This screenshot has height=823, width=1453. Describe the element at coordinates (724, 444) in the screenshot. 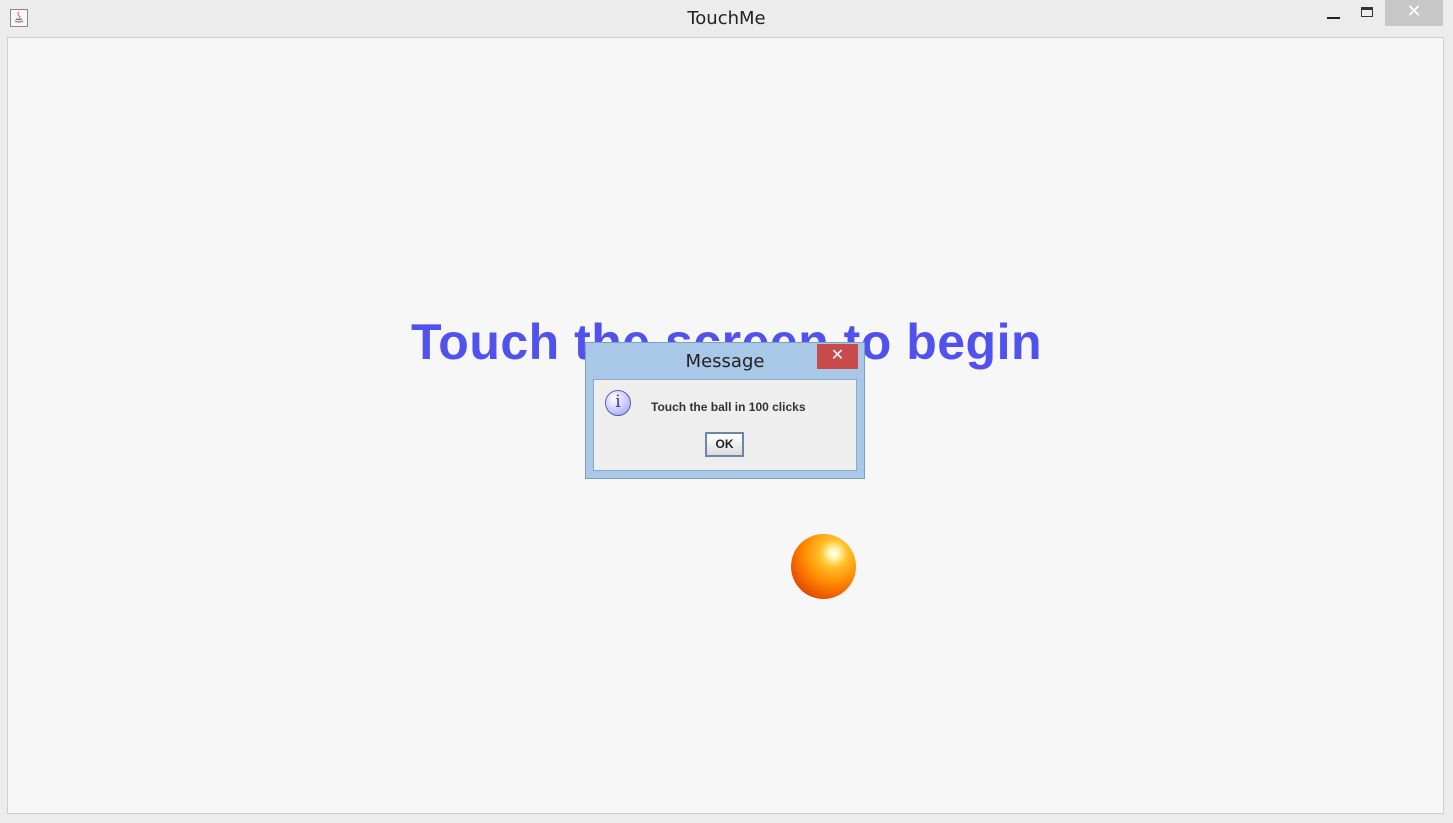

I see `ok-button: OK` at that location.